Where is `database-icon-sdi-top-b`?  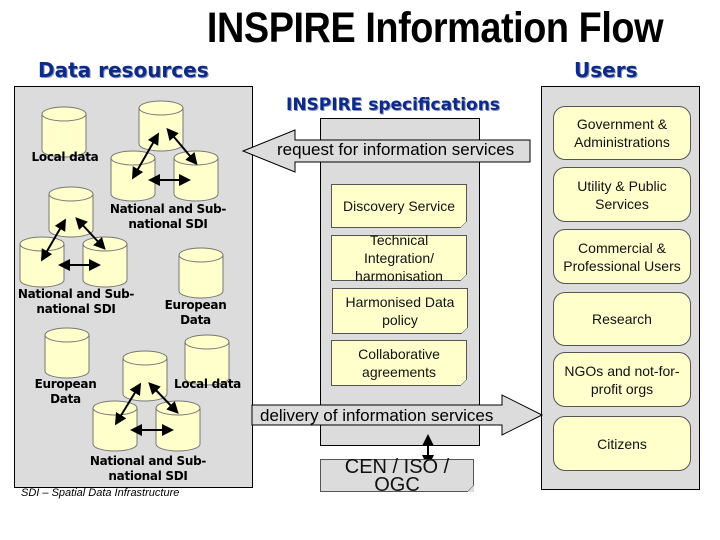
database-icon-sdi-top-b is located at coordinates (133, 176).